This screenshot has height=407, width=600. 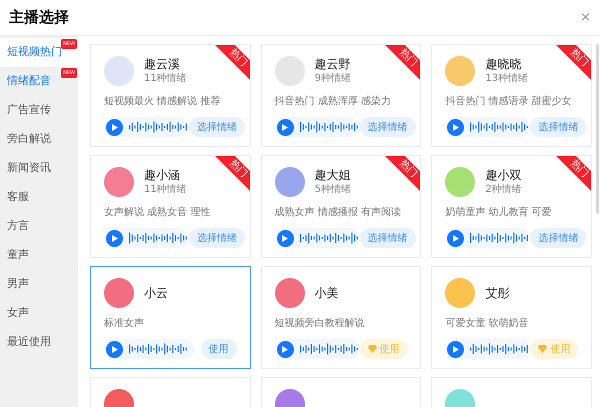 I want to click on voice-card: 艾彤 可爱女童 软萌奶音 使用, so click(x=511, y=317).